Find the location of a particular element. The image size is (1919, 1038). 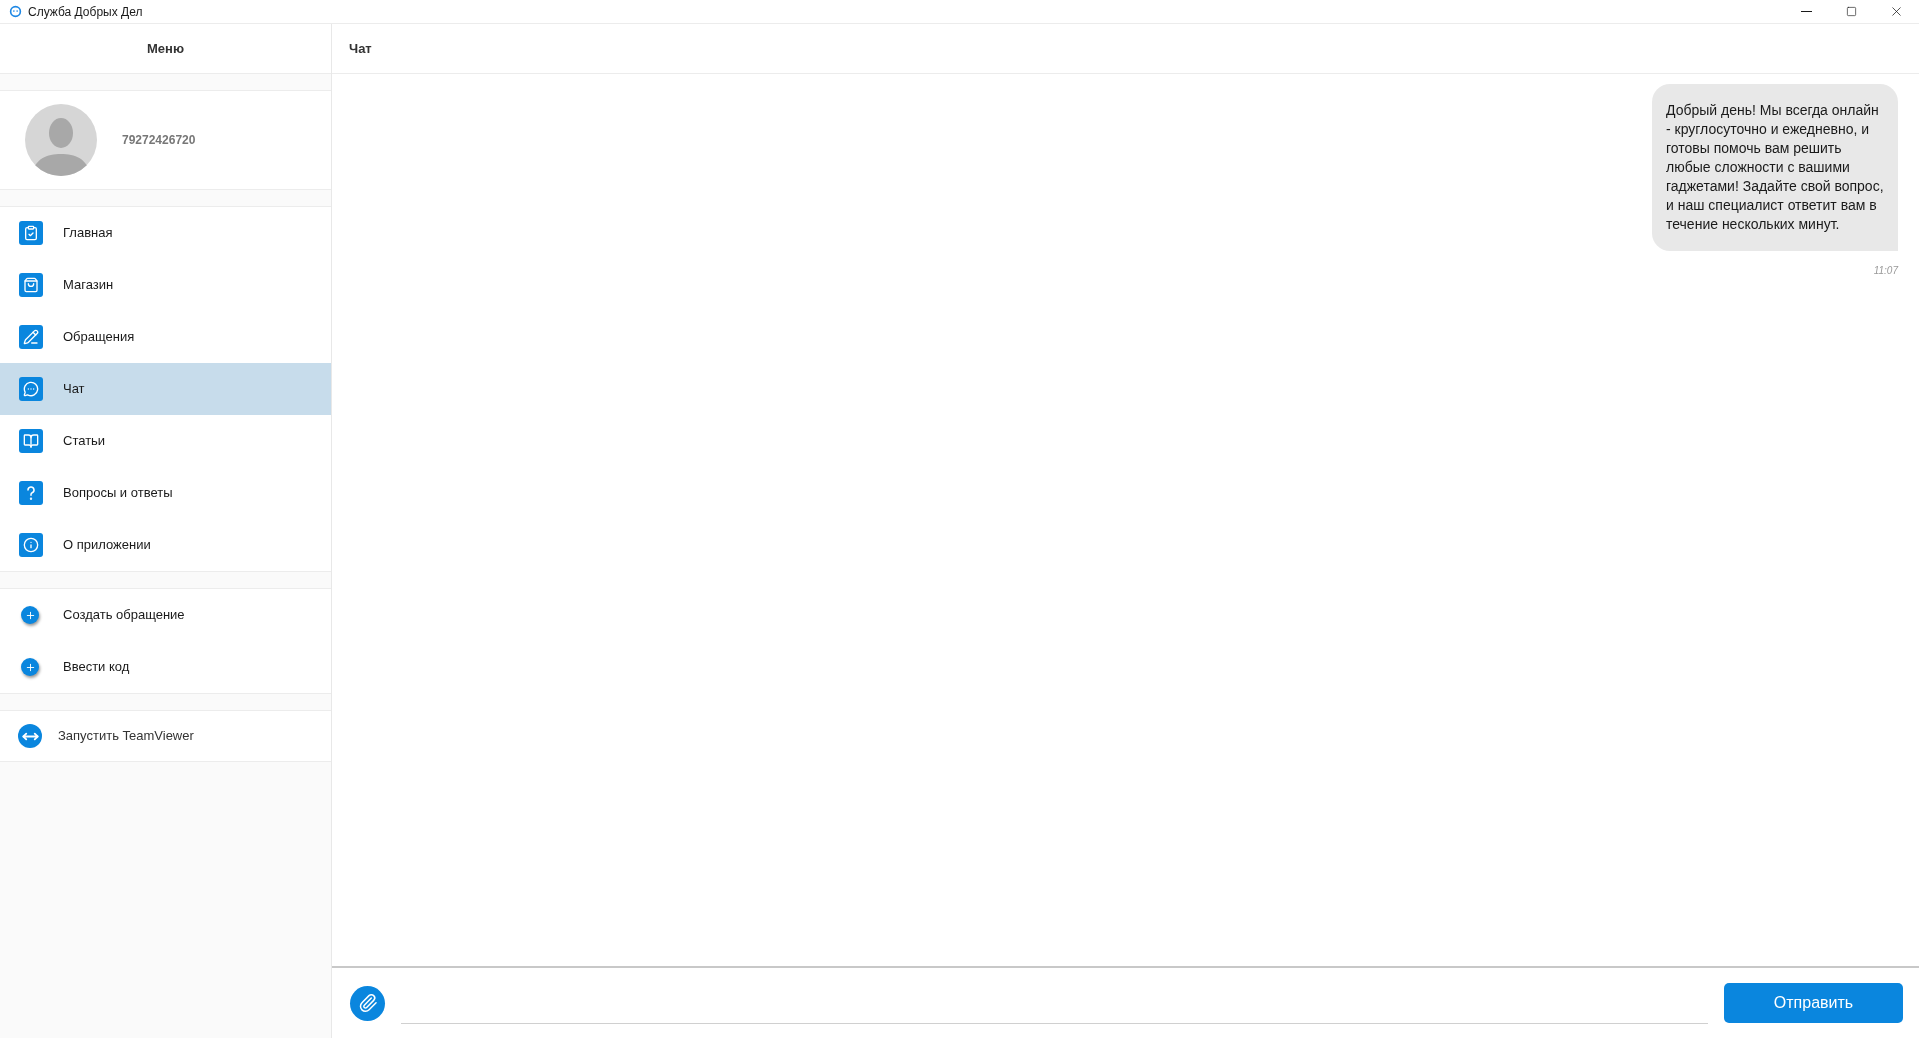

nav-item: Чат is located at coordinates (165, 389).